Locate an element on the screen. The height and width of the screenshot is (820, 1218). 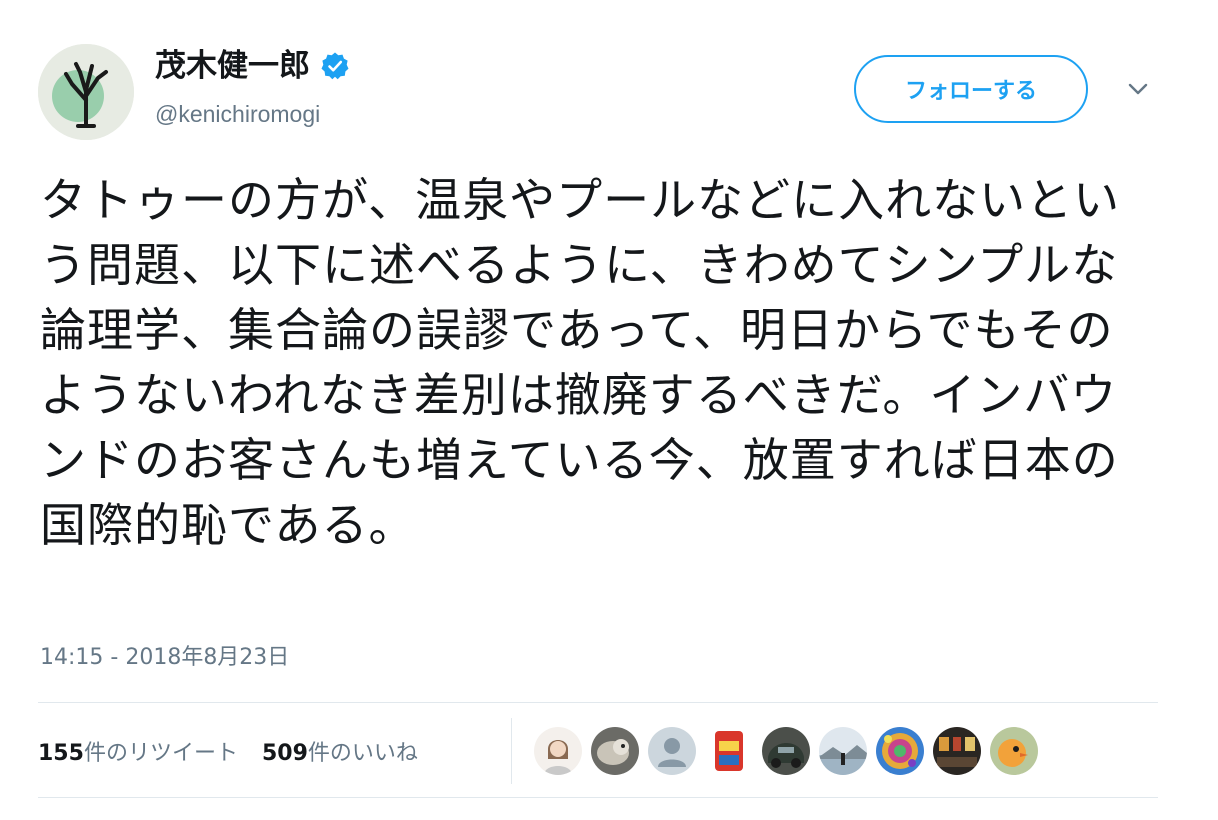
retweet-count: 155 is located at coordinates (61, 753).